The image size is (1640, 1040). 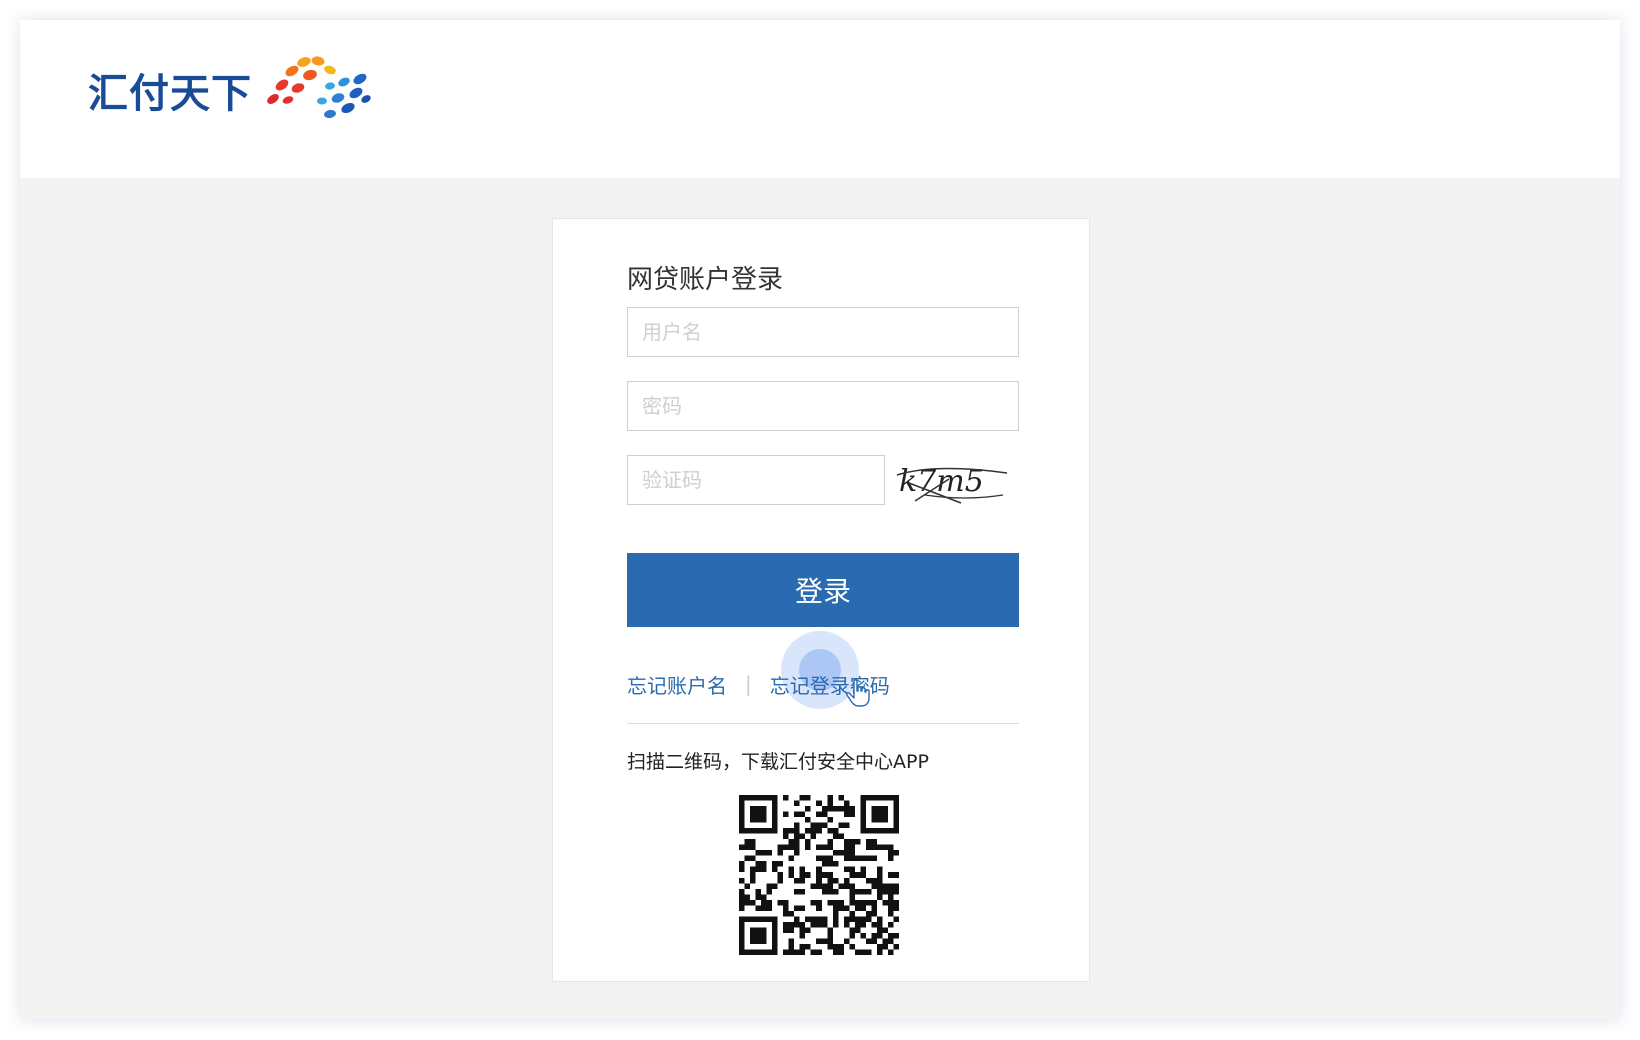 What do you see at coordinates (957, 482) in the screenshot?
I see `captcha-image: k7m5` at bounding box center [957, 482].